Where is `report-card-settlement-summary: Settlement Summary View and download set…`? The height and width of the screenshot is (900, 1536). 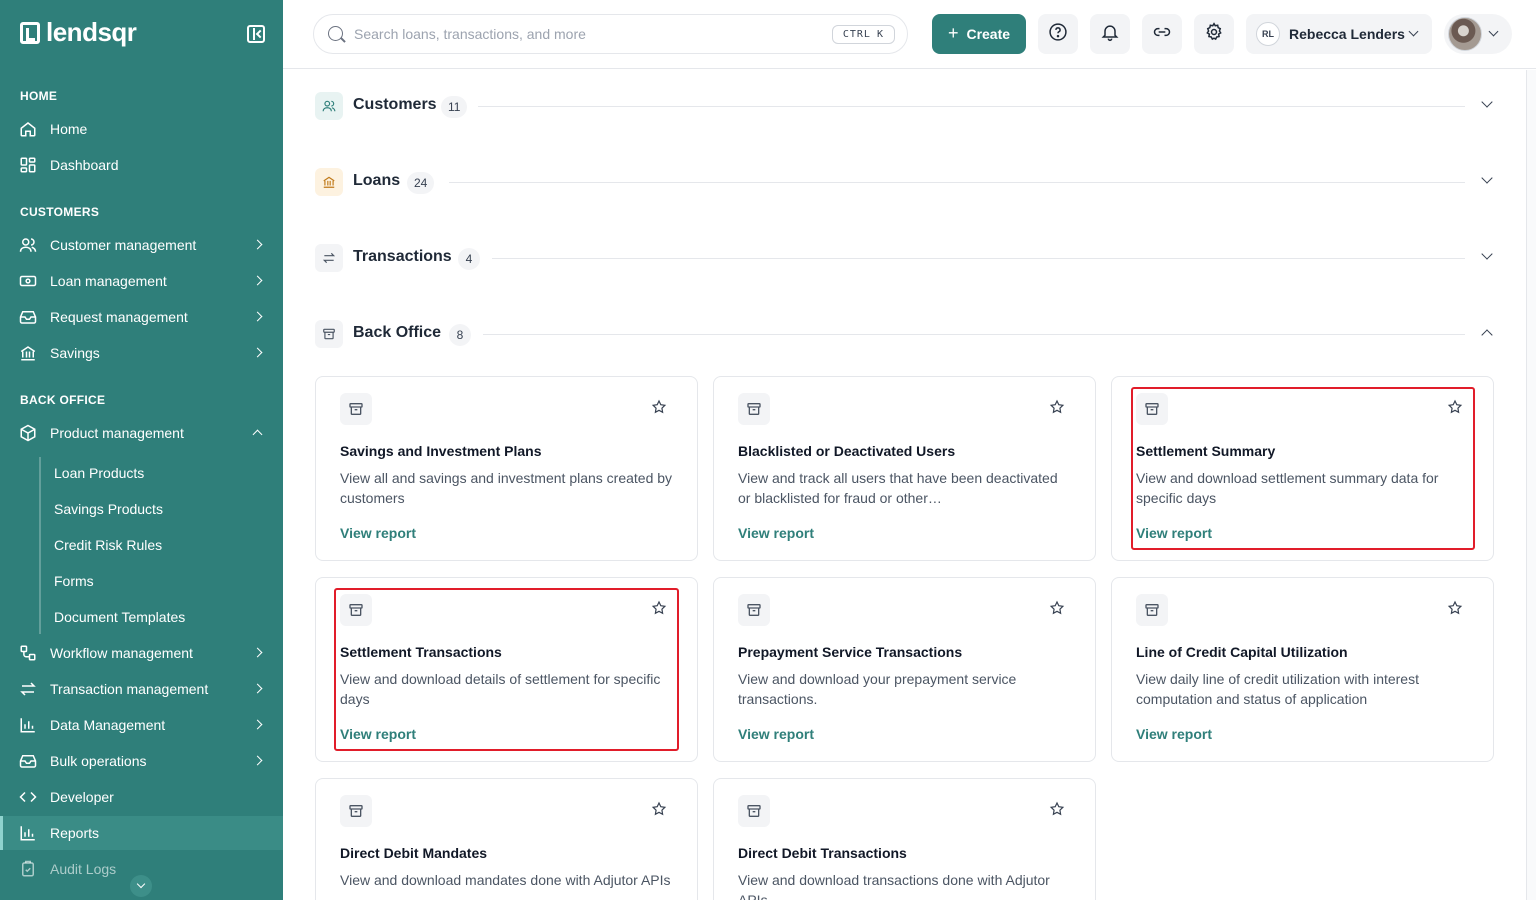
report-card-settlement-summary: Settlement Summary View and download set… is located at coordinates (1302, 468).